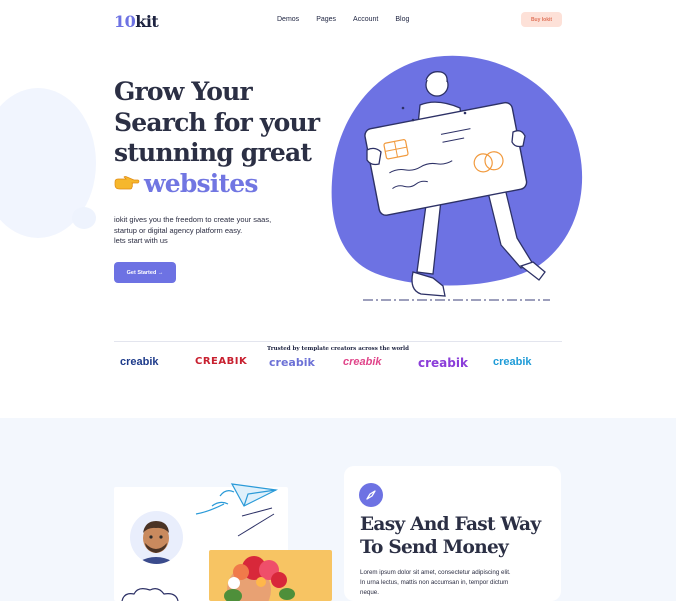 The height and width of the screenshot is (601, 676). What do you see at coordinates (343, 19) in the screenshot?
I see `main-nav: Demos Pages Account Blog` at bounding box center [343, 19].